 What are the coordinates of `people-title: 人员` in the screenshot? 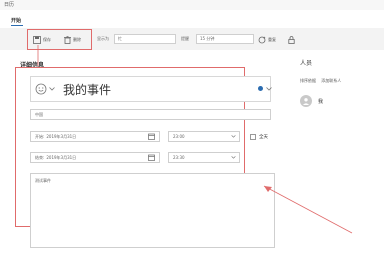 It's located at (306, 63).